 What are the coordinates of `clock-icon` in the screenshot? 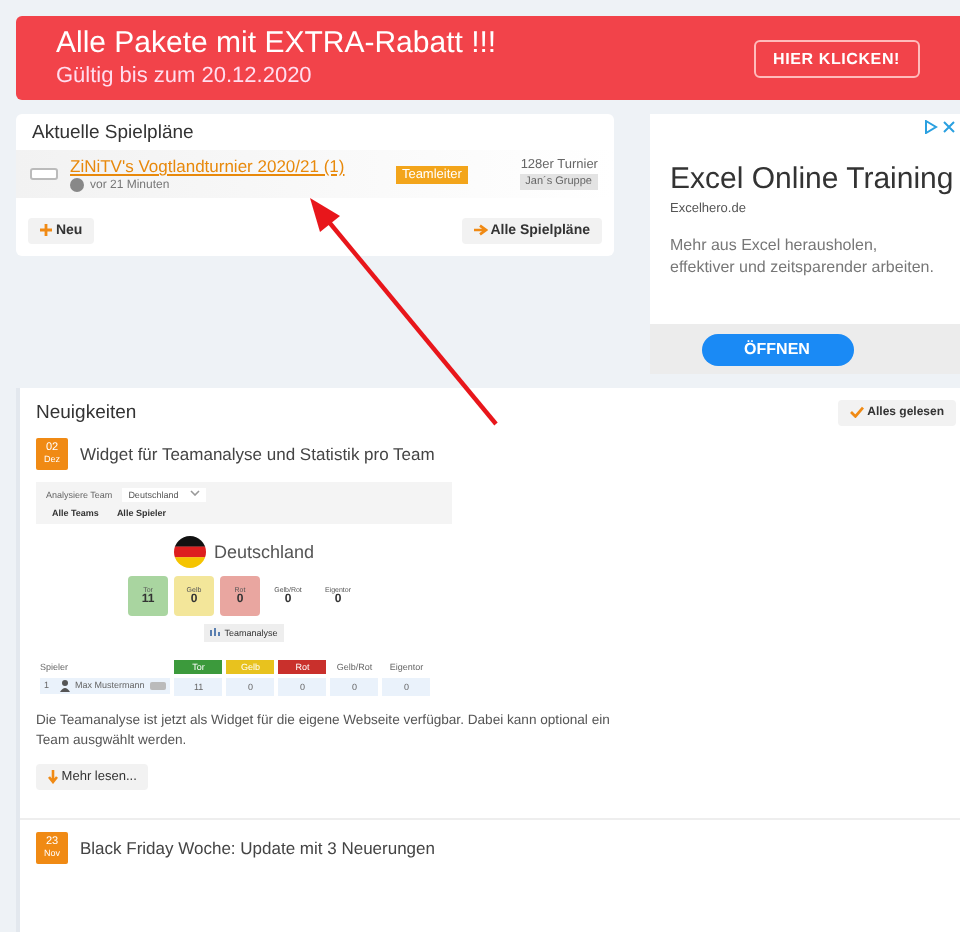 It's located at (77, 185).